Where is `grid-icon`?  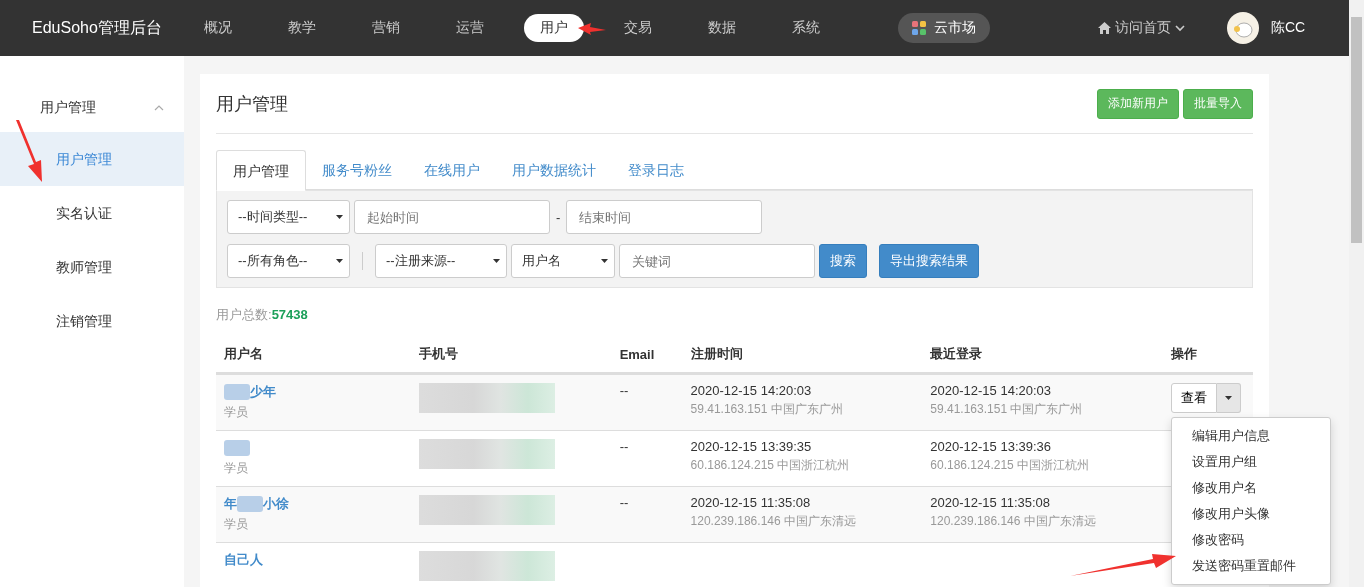
grid-icon is located at coordinates (919, 28).